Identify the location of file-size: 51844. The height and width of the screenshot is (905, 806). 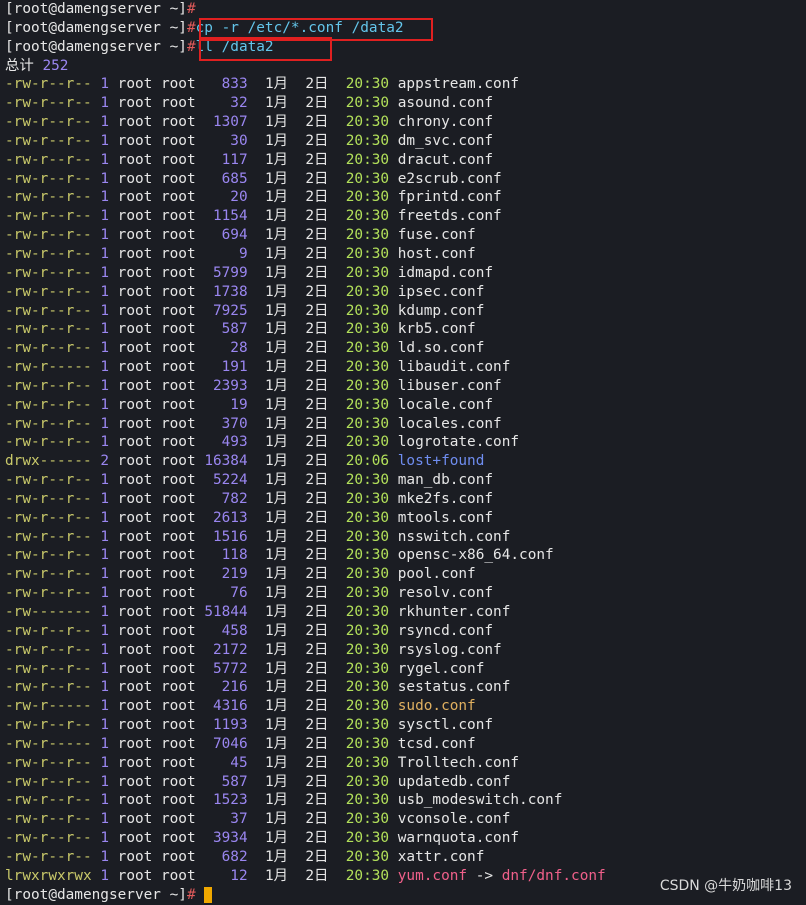
(226, 612).